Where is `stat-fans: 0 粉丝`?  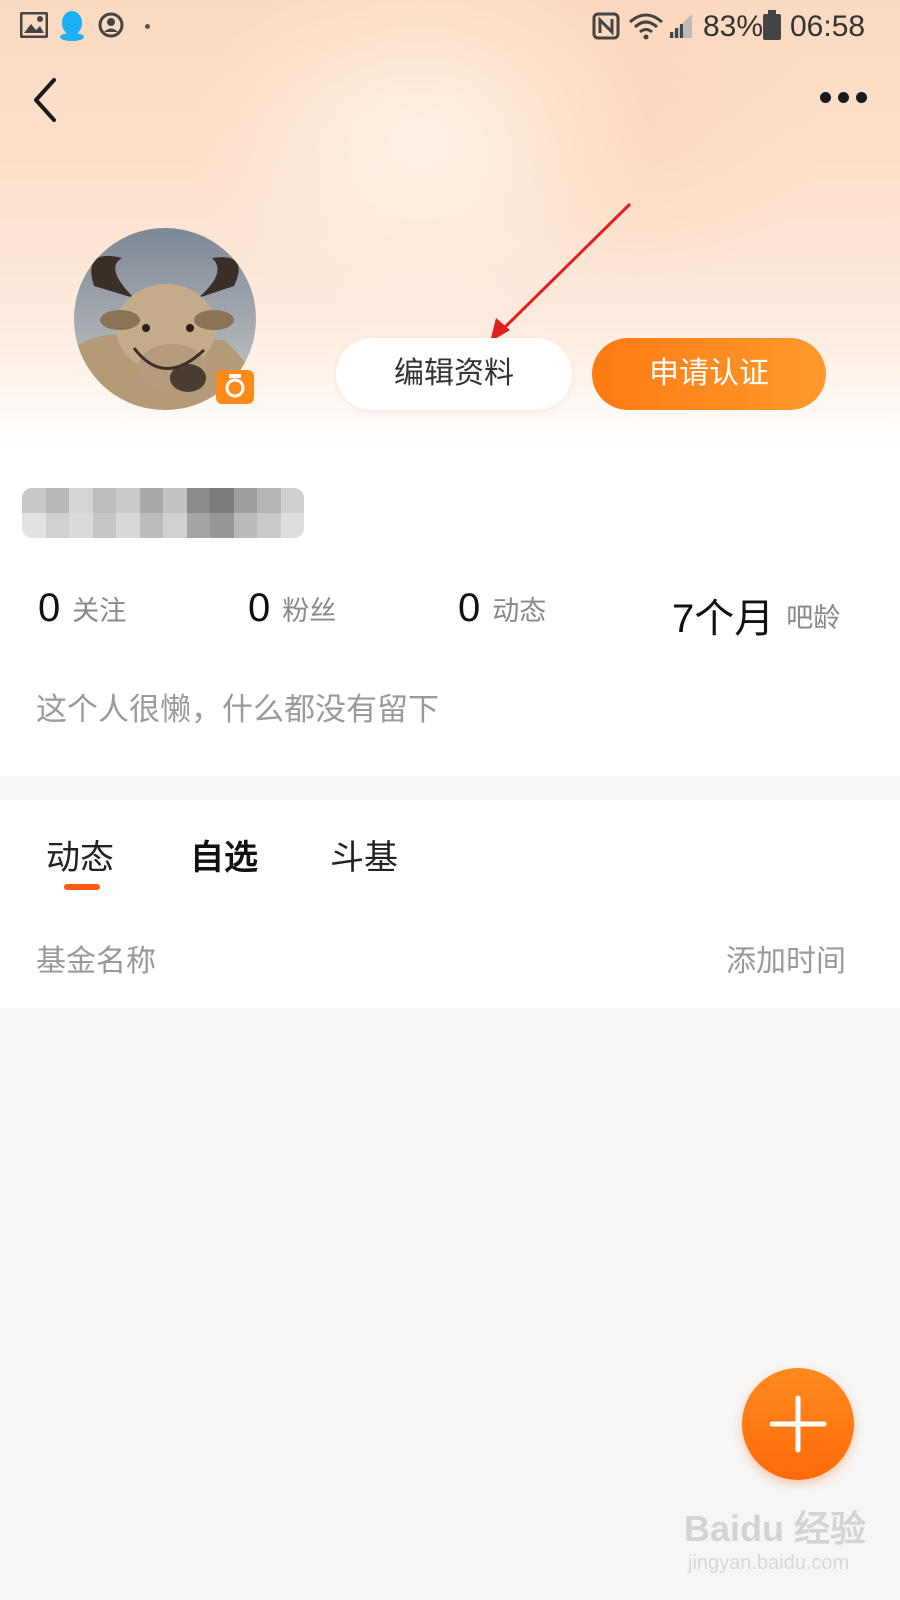 stat-fans: 0 粉丝 is located at coordinates (292, 612).